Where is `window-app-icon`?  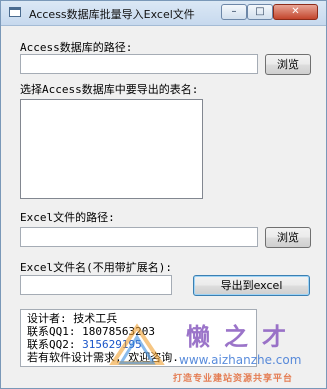 window-app-icon is located at coordinates (15, 12).